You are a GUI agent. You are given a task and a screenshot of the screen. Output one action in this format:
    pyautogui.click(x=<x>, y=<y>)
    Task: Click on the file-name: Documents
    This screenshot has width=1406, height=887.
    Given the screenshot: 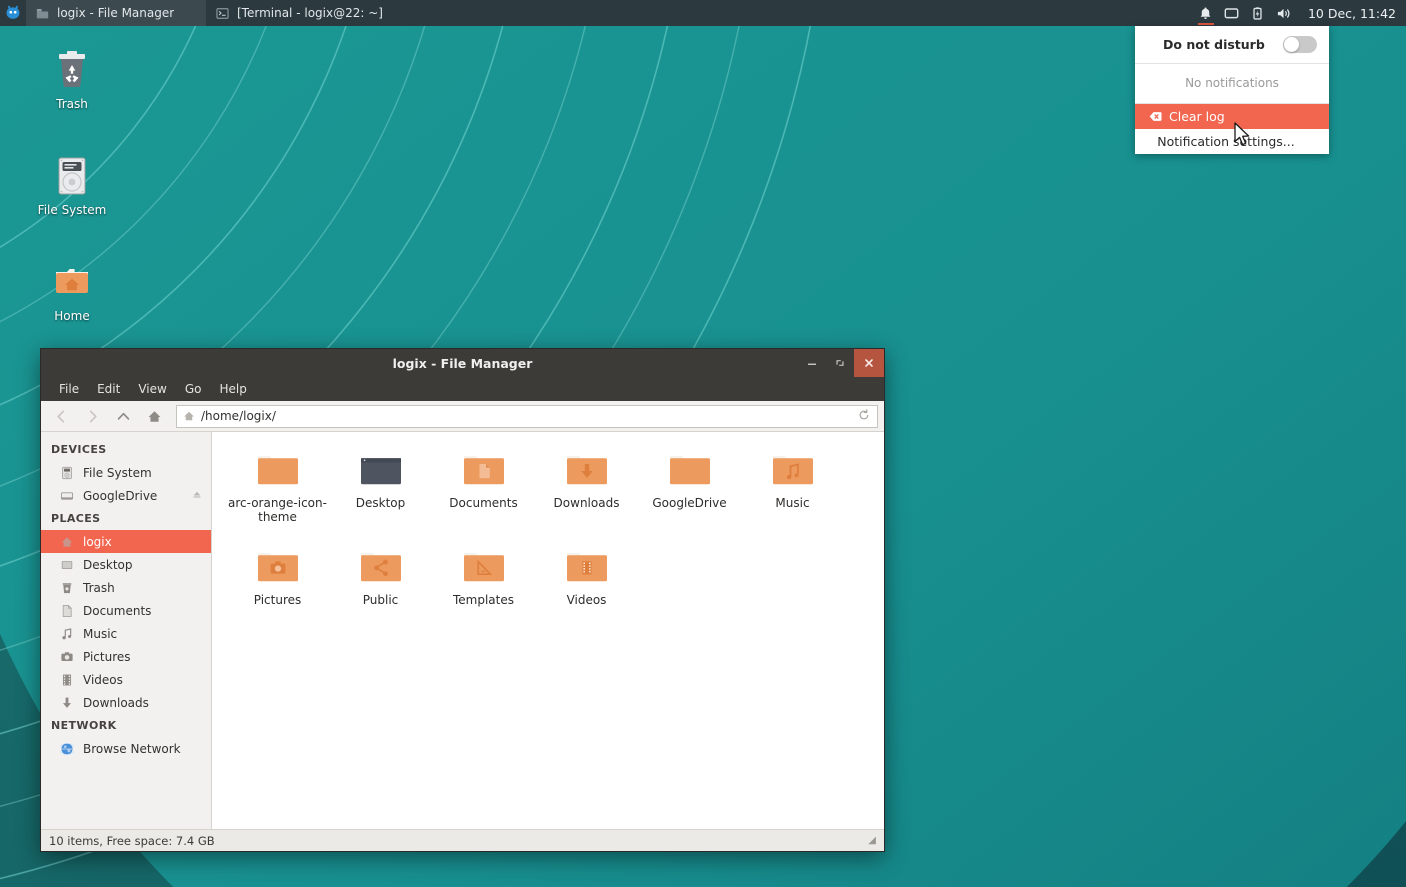 What is the action you would take?
    pyautogui.click(x=483, y=503)
    